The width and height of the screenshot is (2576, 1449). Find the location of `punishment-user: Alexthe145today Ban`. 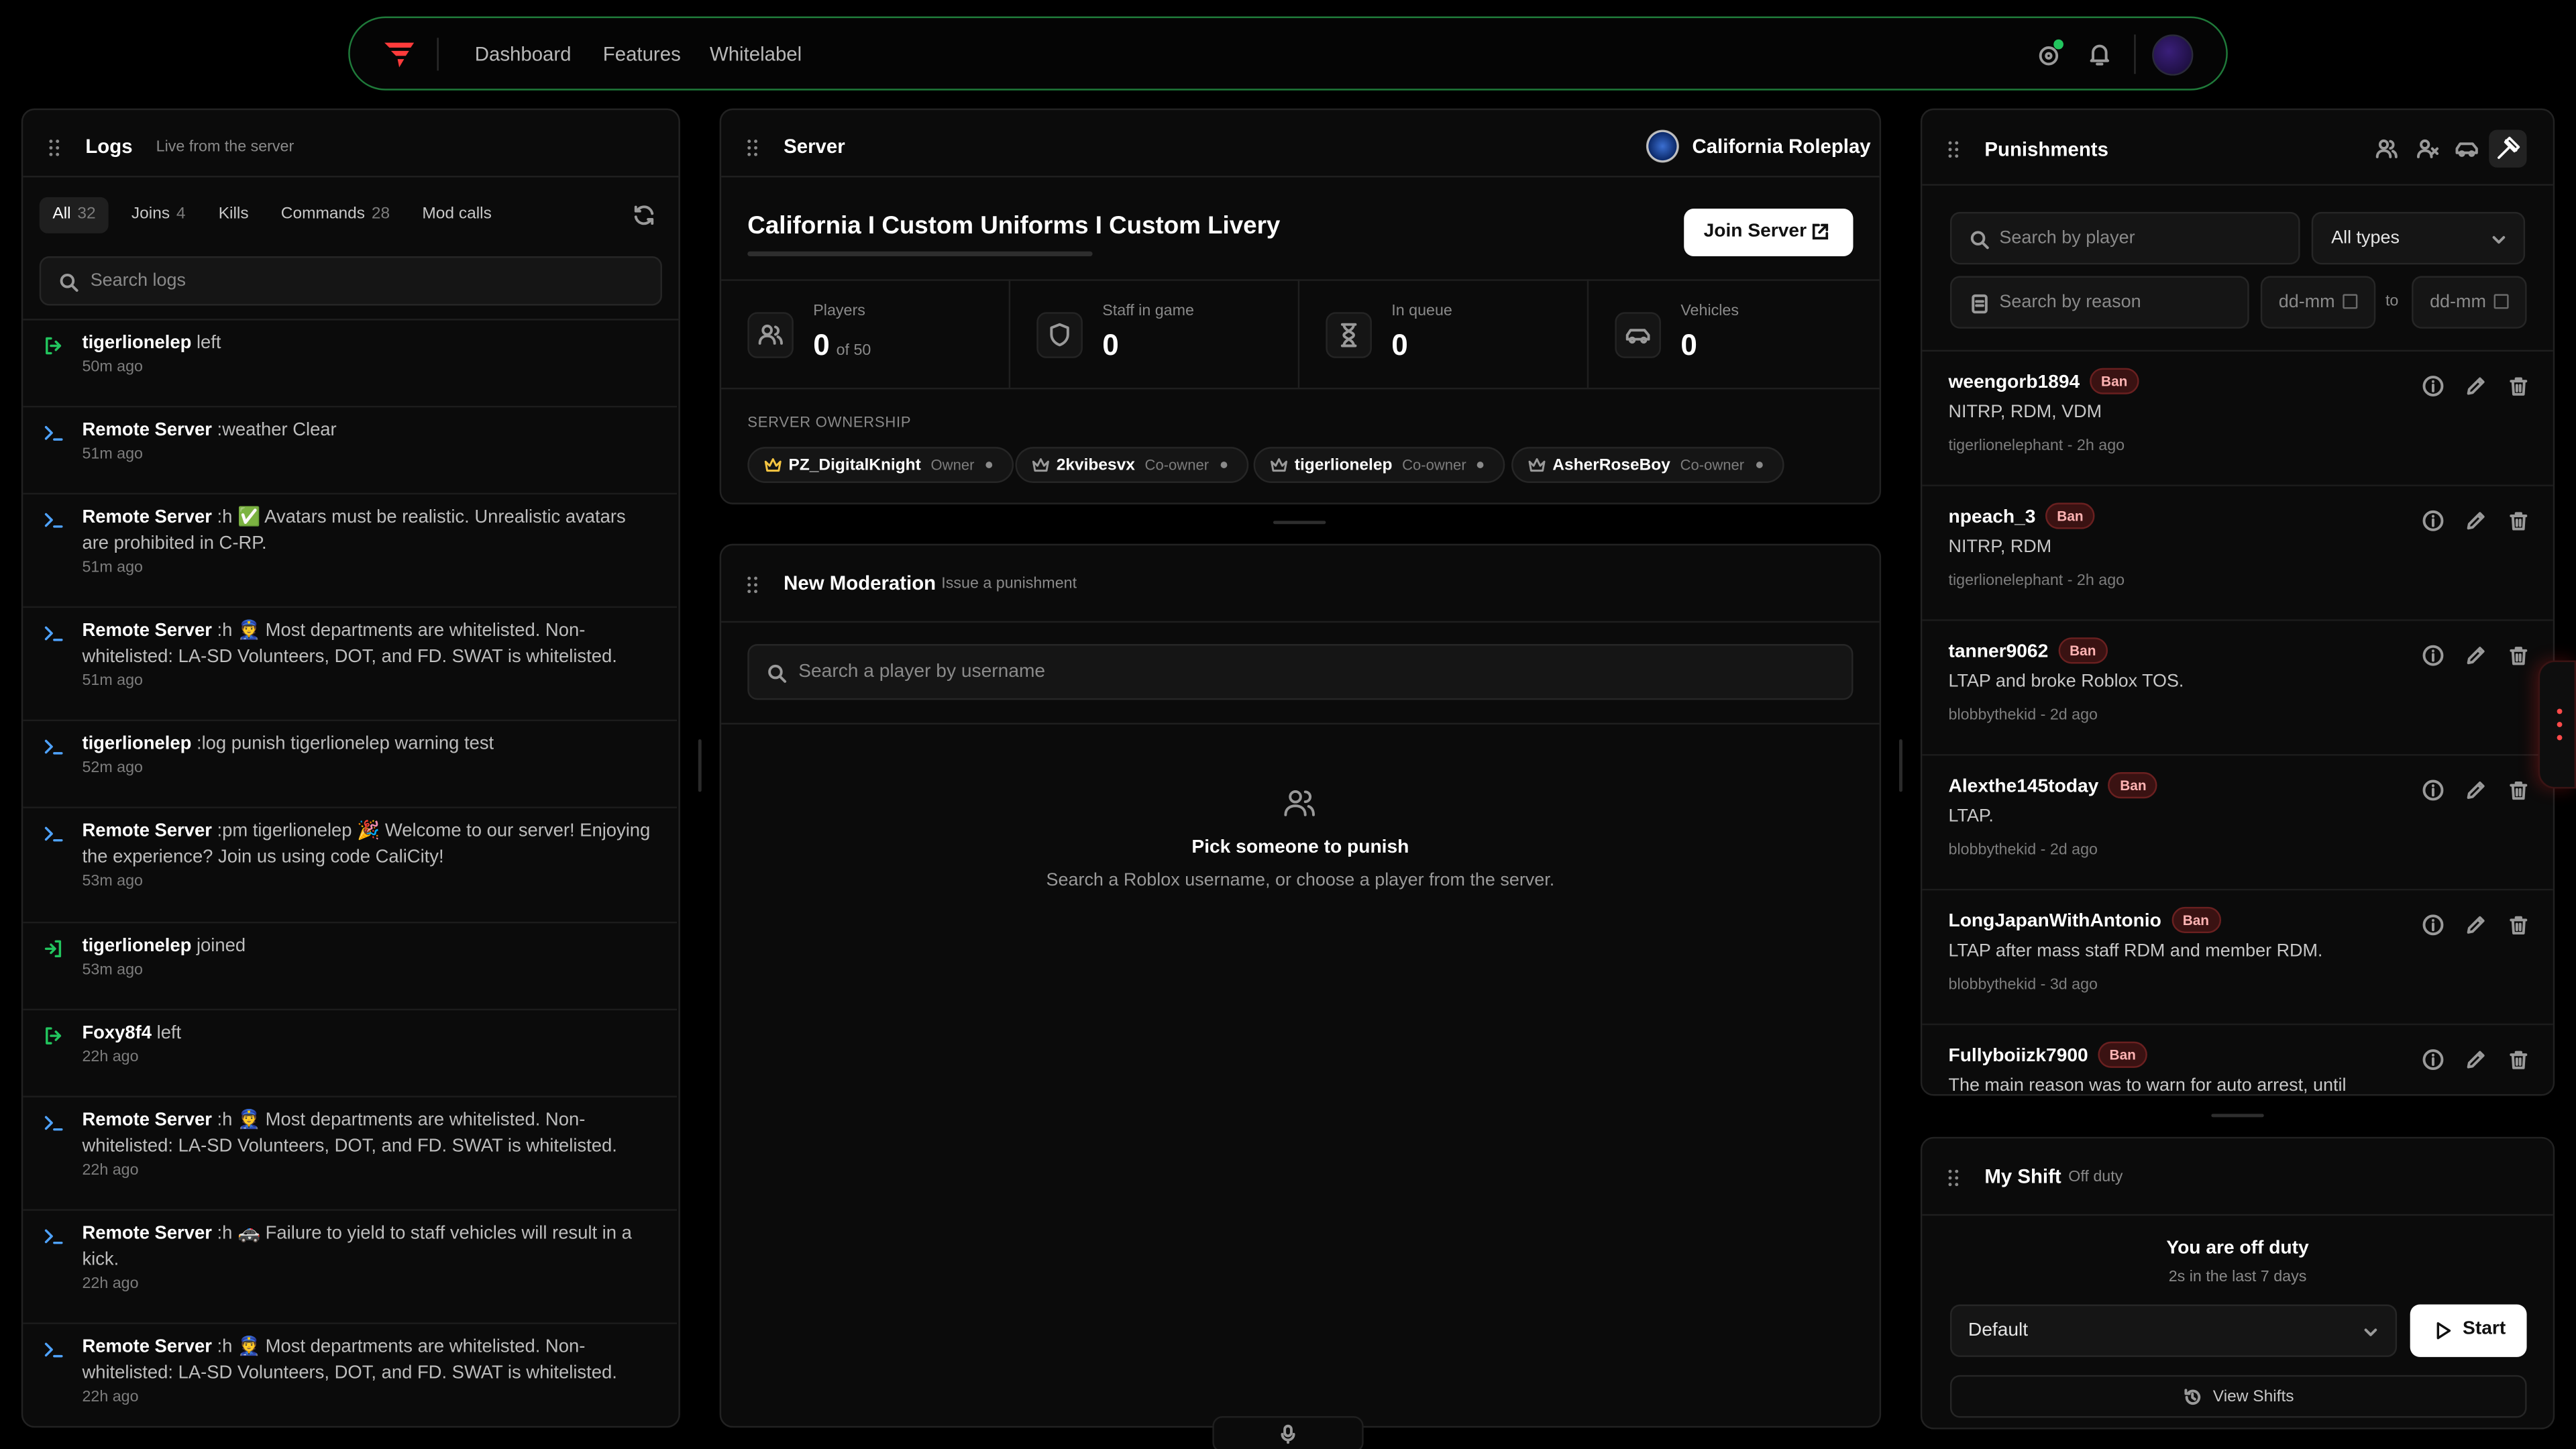

punishment-user: Alexthe145today Ban is located at coordinates (2053, 785).